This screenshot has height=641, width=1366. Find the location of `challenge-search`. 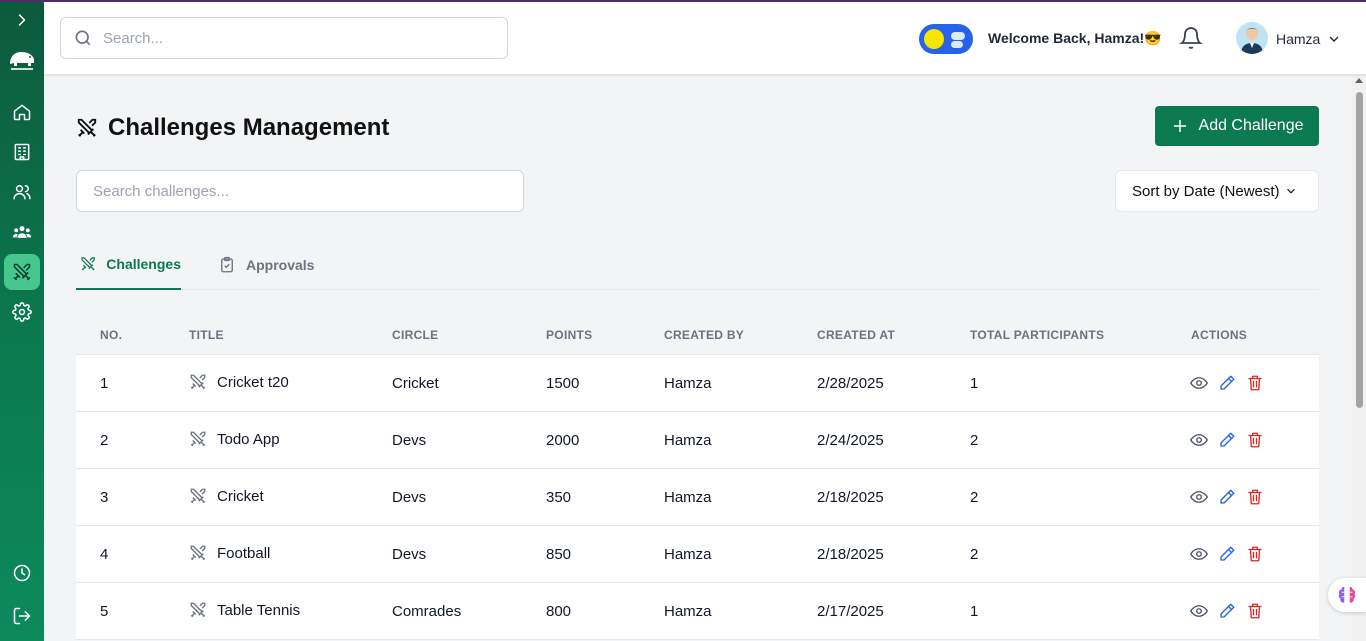

challenge-search is located at coordinates (300, 191).